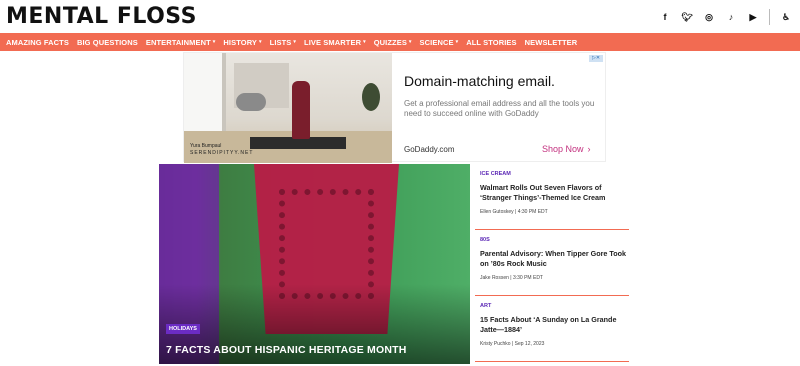 This screenshot has width=800, height=366. What do you see at coordinates (301, 110) in the screenshot?
I see `yoga-person-image` at bounding box center [301, 110].